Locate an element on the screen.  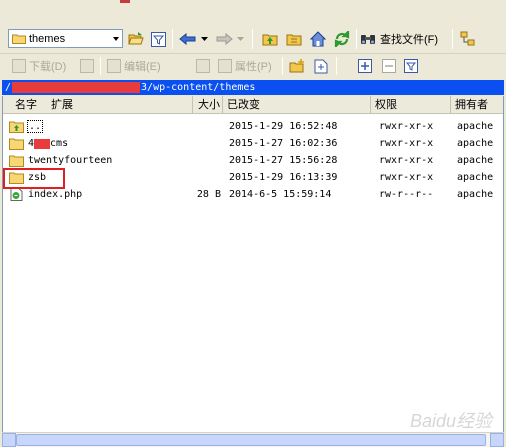
path-bar: / 3/wp-content/themes is located at coordinates (253, 87).